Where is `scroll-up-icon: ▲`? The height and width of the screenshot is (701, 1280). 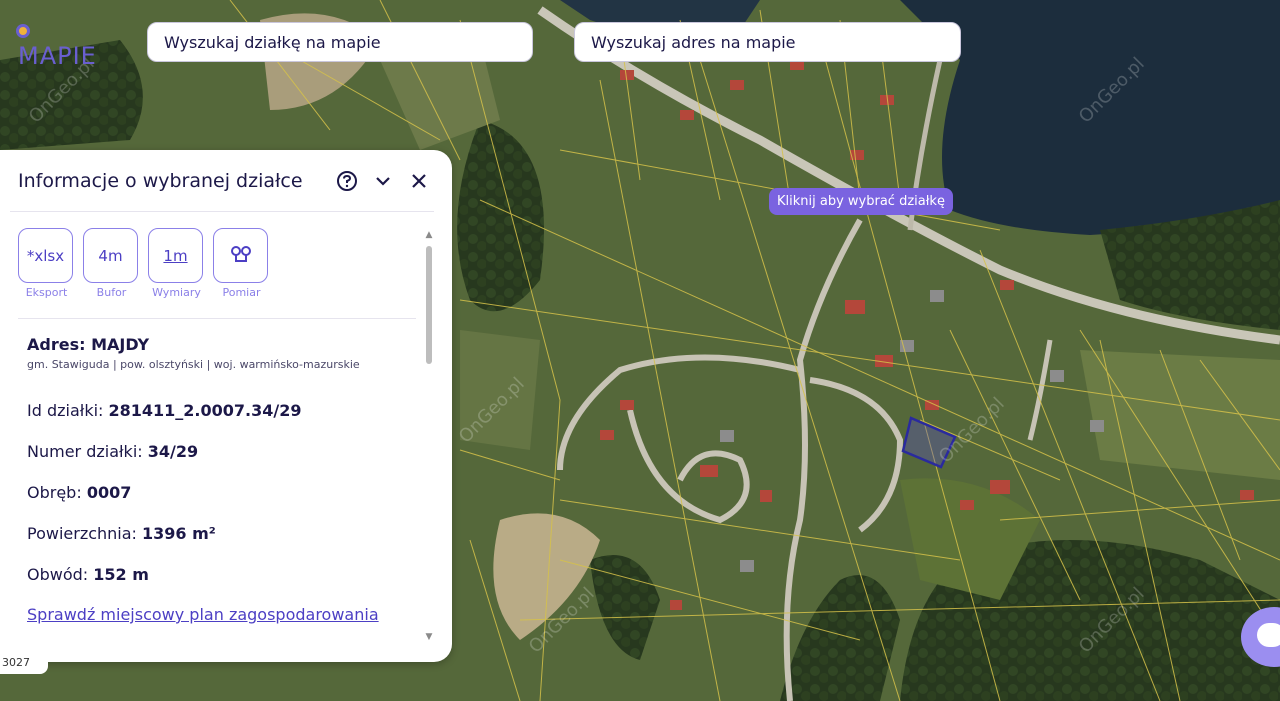 scroll-up-icon: ▲ is located at coordinates (429, 235).